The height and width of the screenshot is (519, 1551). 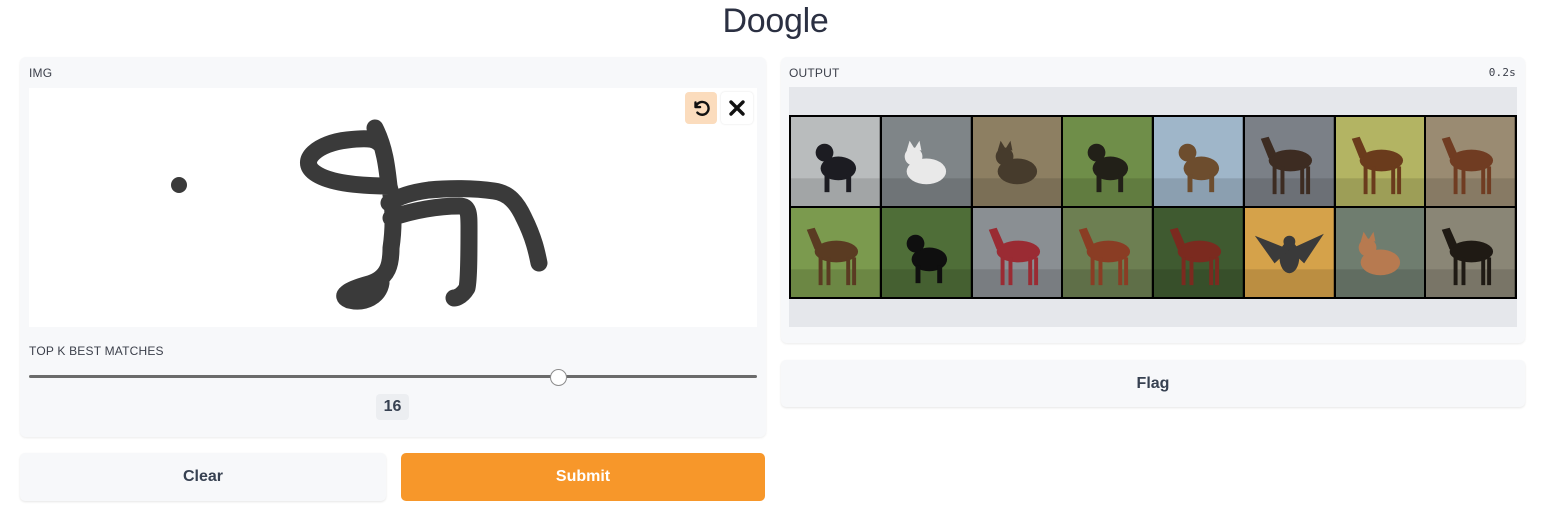 I want to click on undo-button, so click(x=701, y=108).